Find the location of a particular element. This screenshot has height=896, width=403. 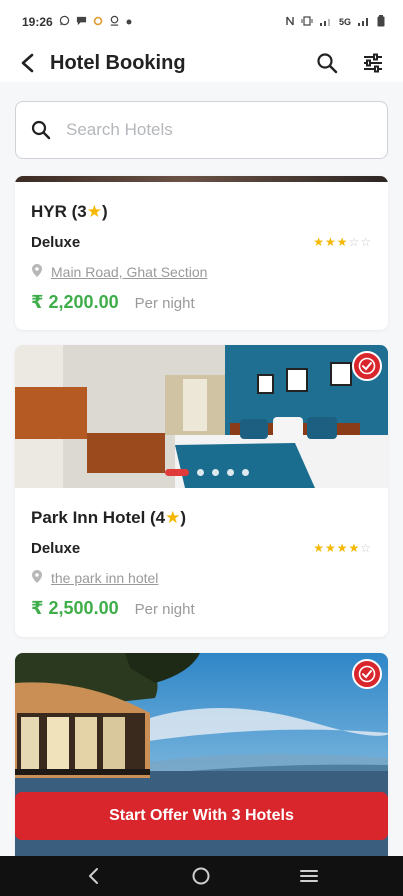

status-time: 19:26 is located at coordinates (37, 22).